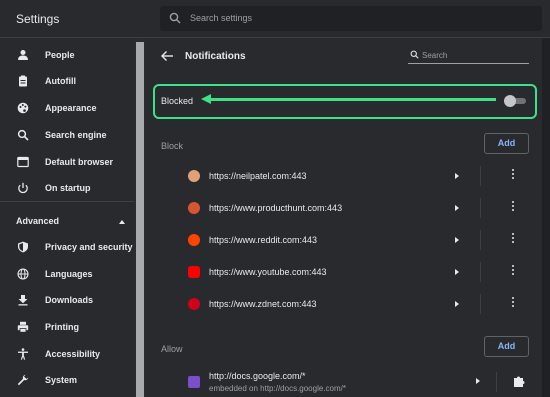 The height and width of the screenshot is (397, 550). Describe the element at coordinates (276, 208) in the screenshot. I see `site-url: https://www.producthunt.com:443` at that location.